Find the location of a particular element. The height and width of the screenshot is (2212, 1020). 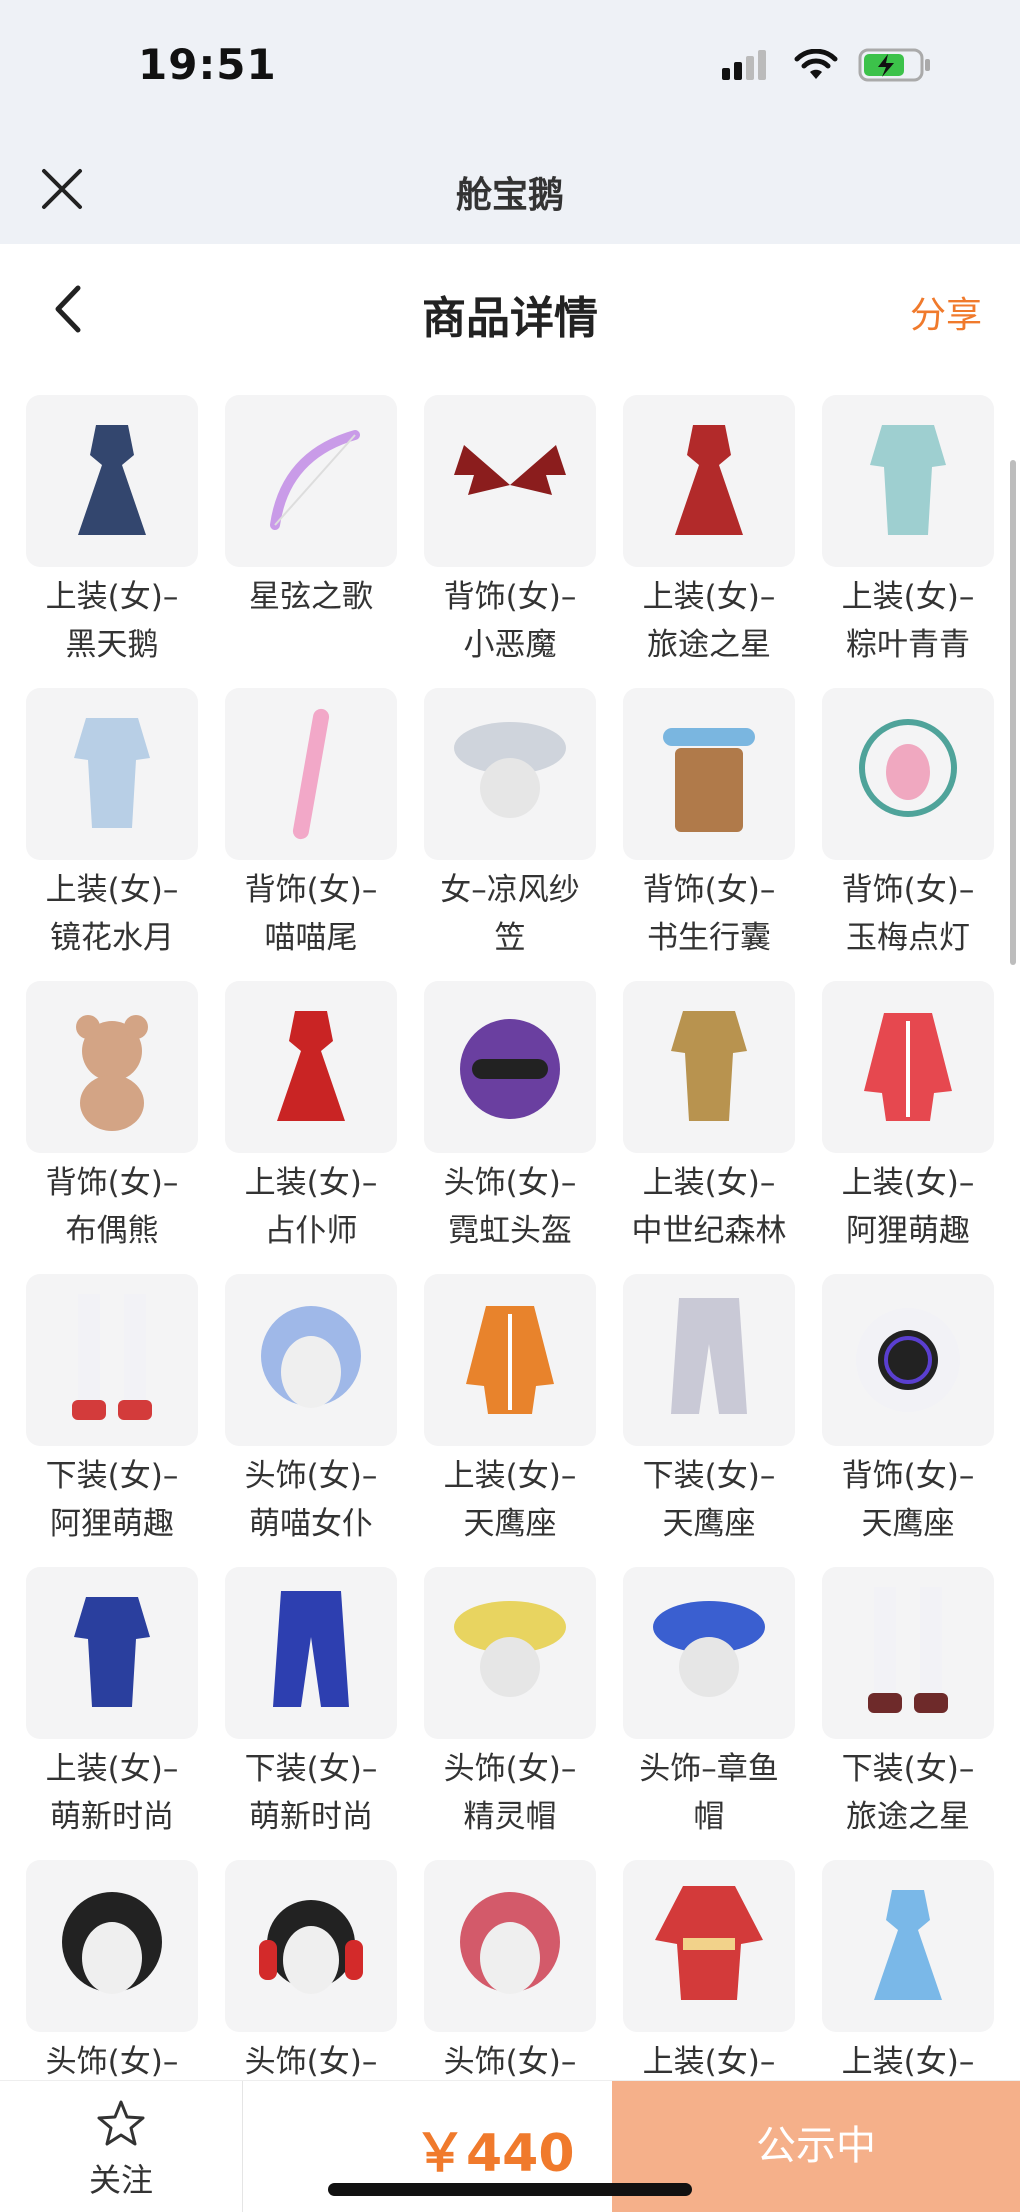

grid-item: 上装(女)– 中世纪森林 is located at coordinates (709, 1127).